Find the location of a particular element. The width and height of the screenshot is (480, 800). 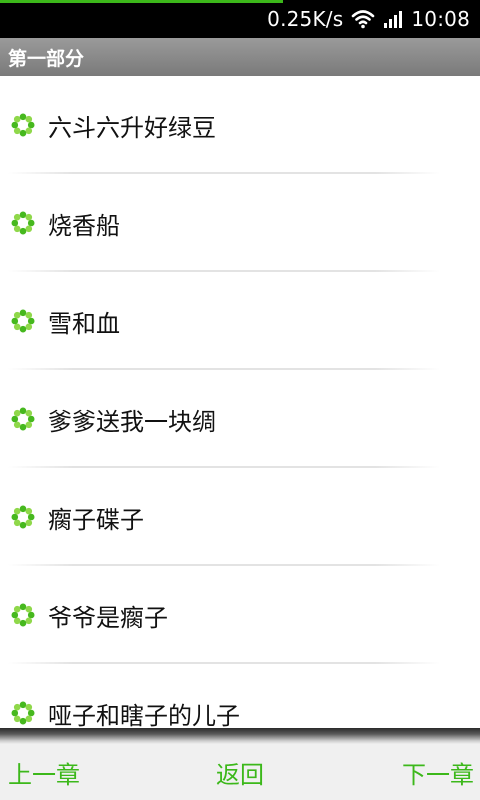

chapter-item: 爷爷是瘸子 is located at coordinates (240, 615).